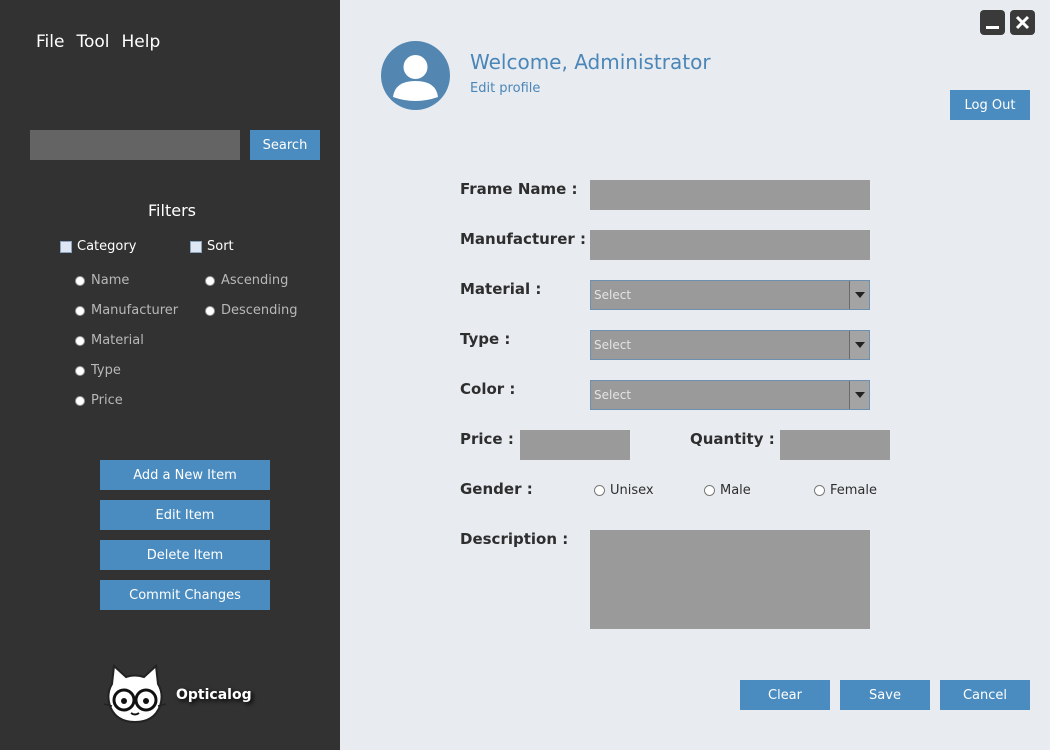 This screenshot has height=750, width=1050. What do you see at coordinates (220, 246) in the screenshot?
I see `sort-label: Sort` at bounding box center [220, 246].